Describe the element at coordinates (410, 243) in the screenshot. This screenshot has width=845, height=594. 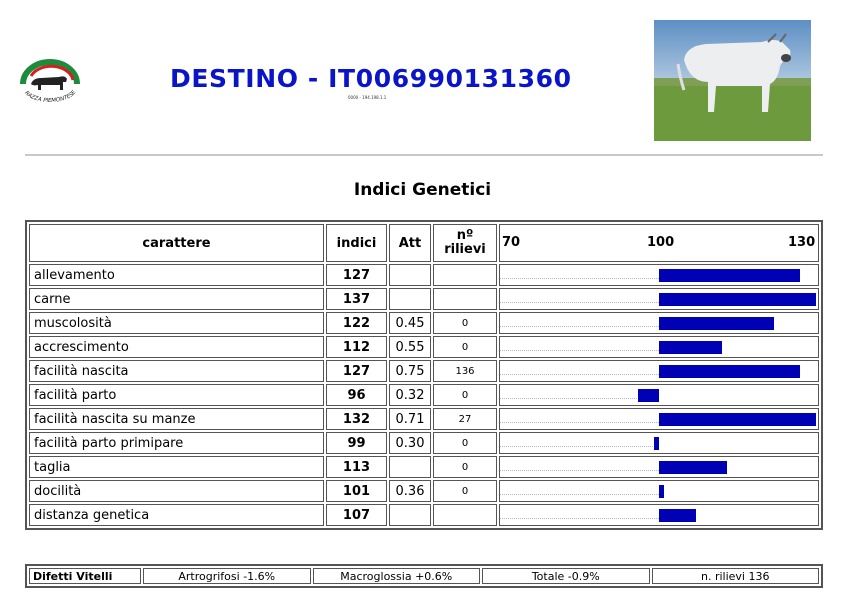
I see `header-att: Att` at that location.